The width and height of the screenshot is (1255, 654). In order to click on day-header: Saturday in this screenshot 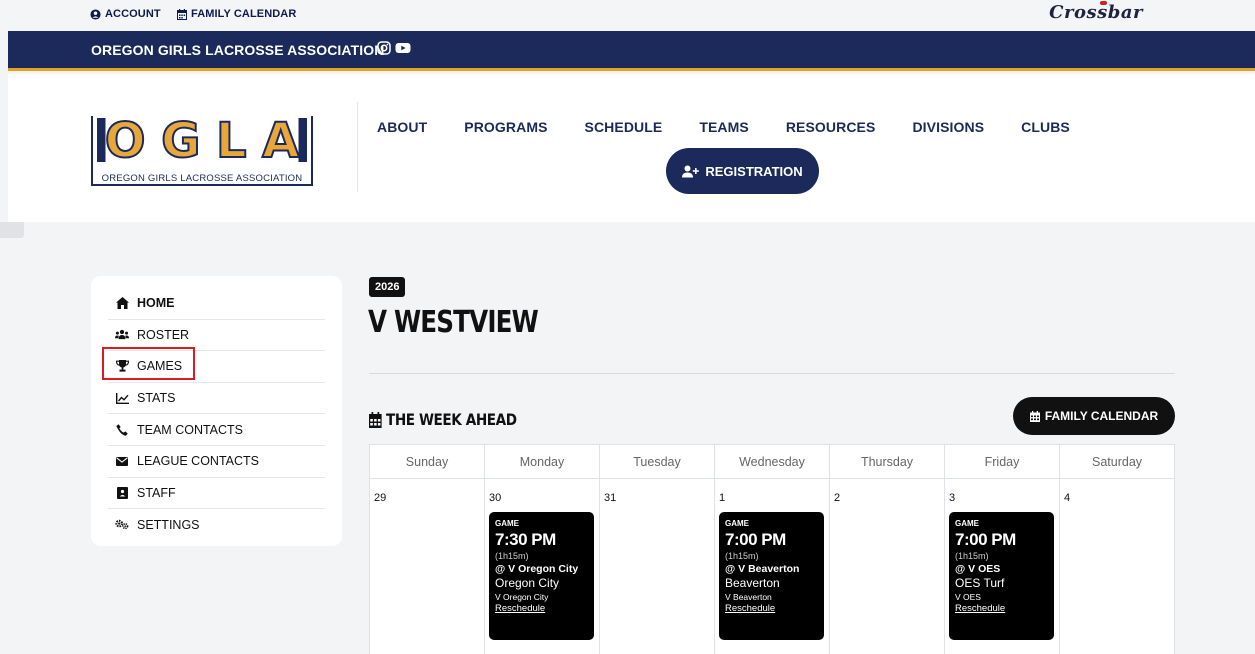, I will do `click(1117, 461)`.